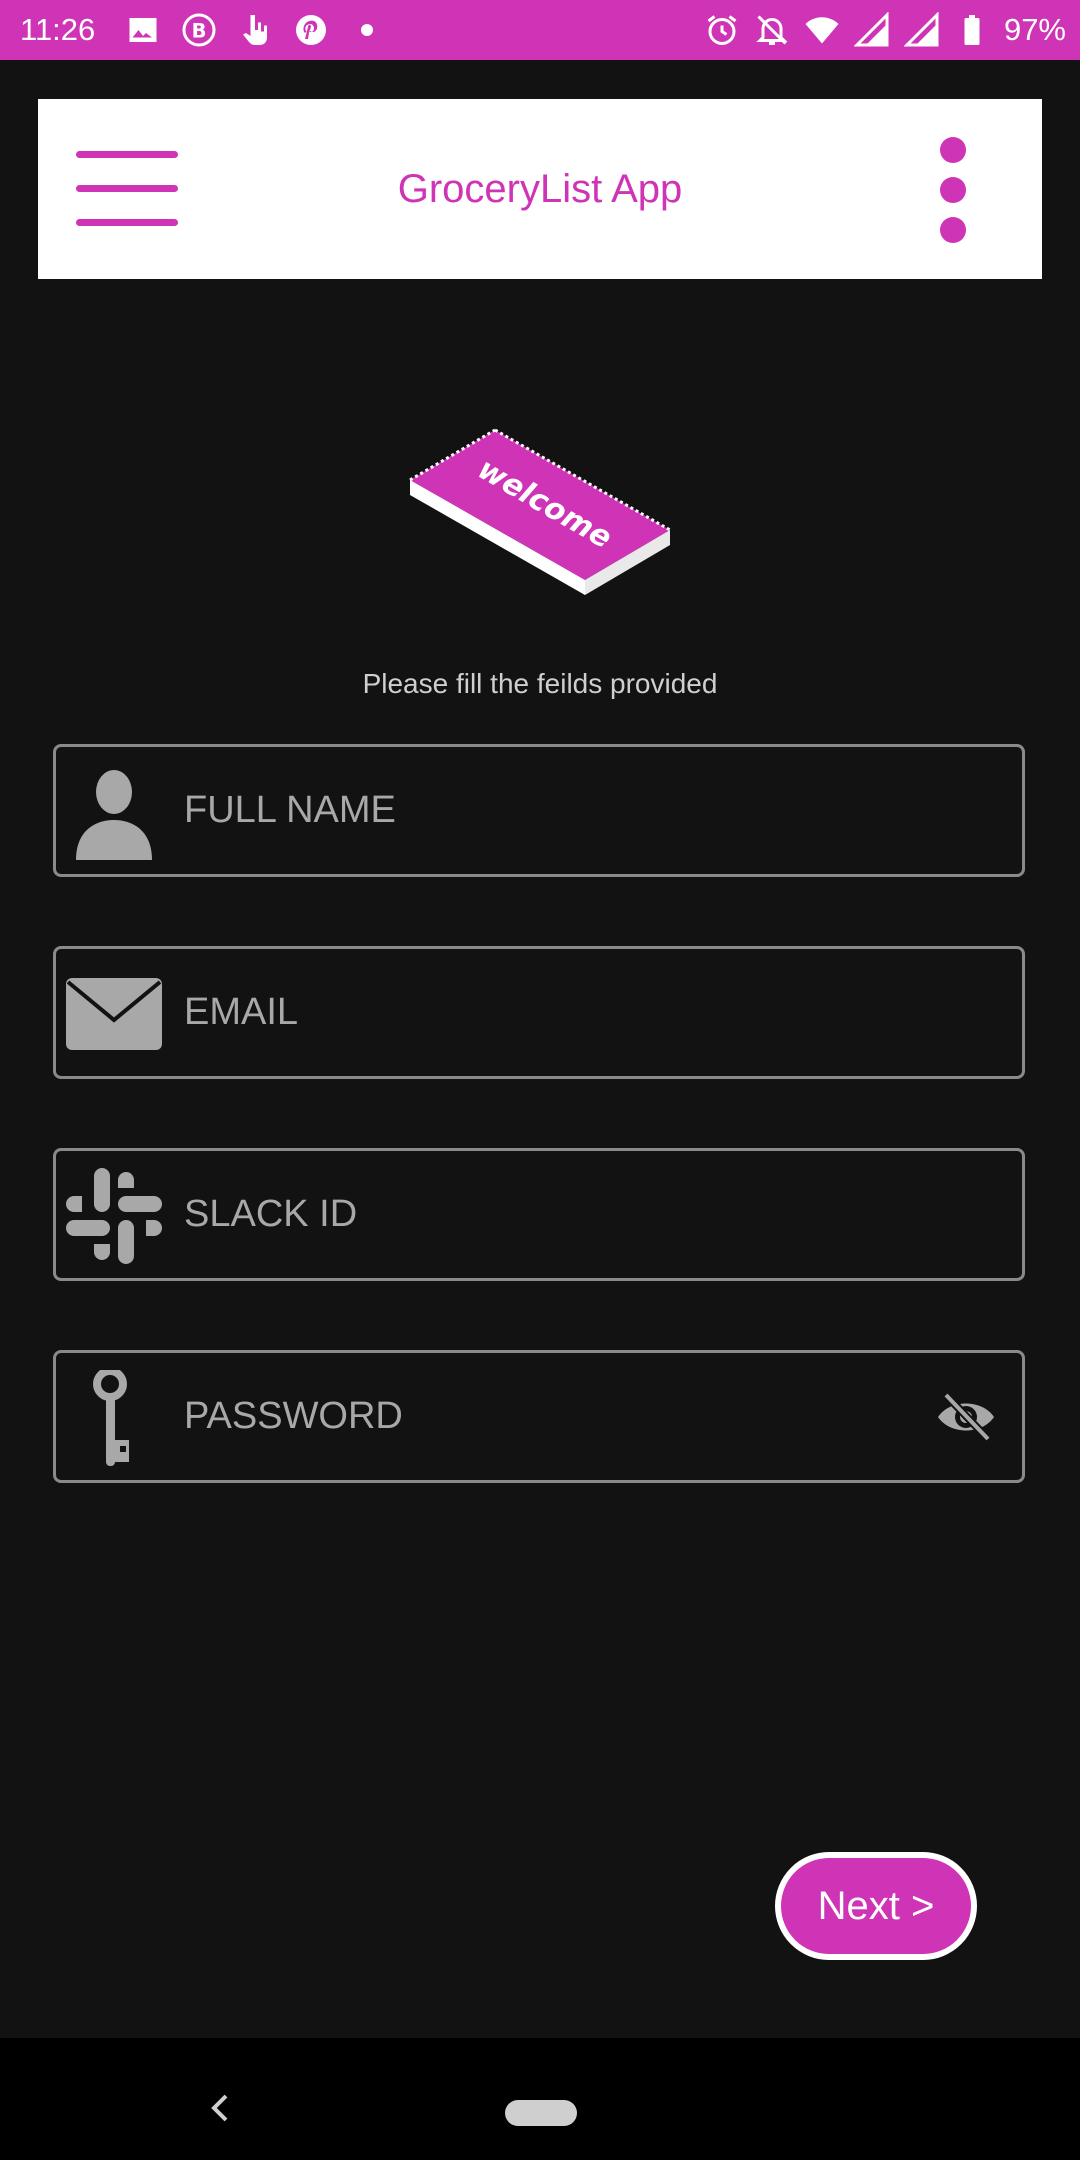 The image size is (1080, 2160). What do you see at coordinates (58, 29) in the screenshot?
I see `status-time: 11:26` at bounding box center [58, 29].